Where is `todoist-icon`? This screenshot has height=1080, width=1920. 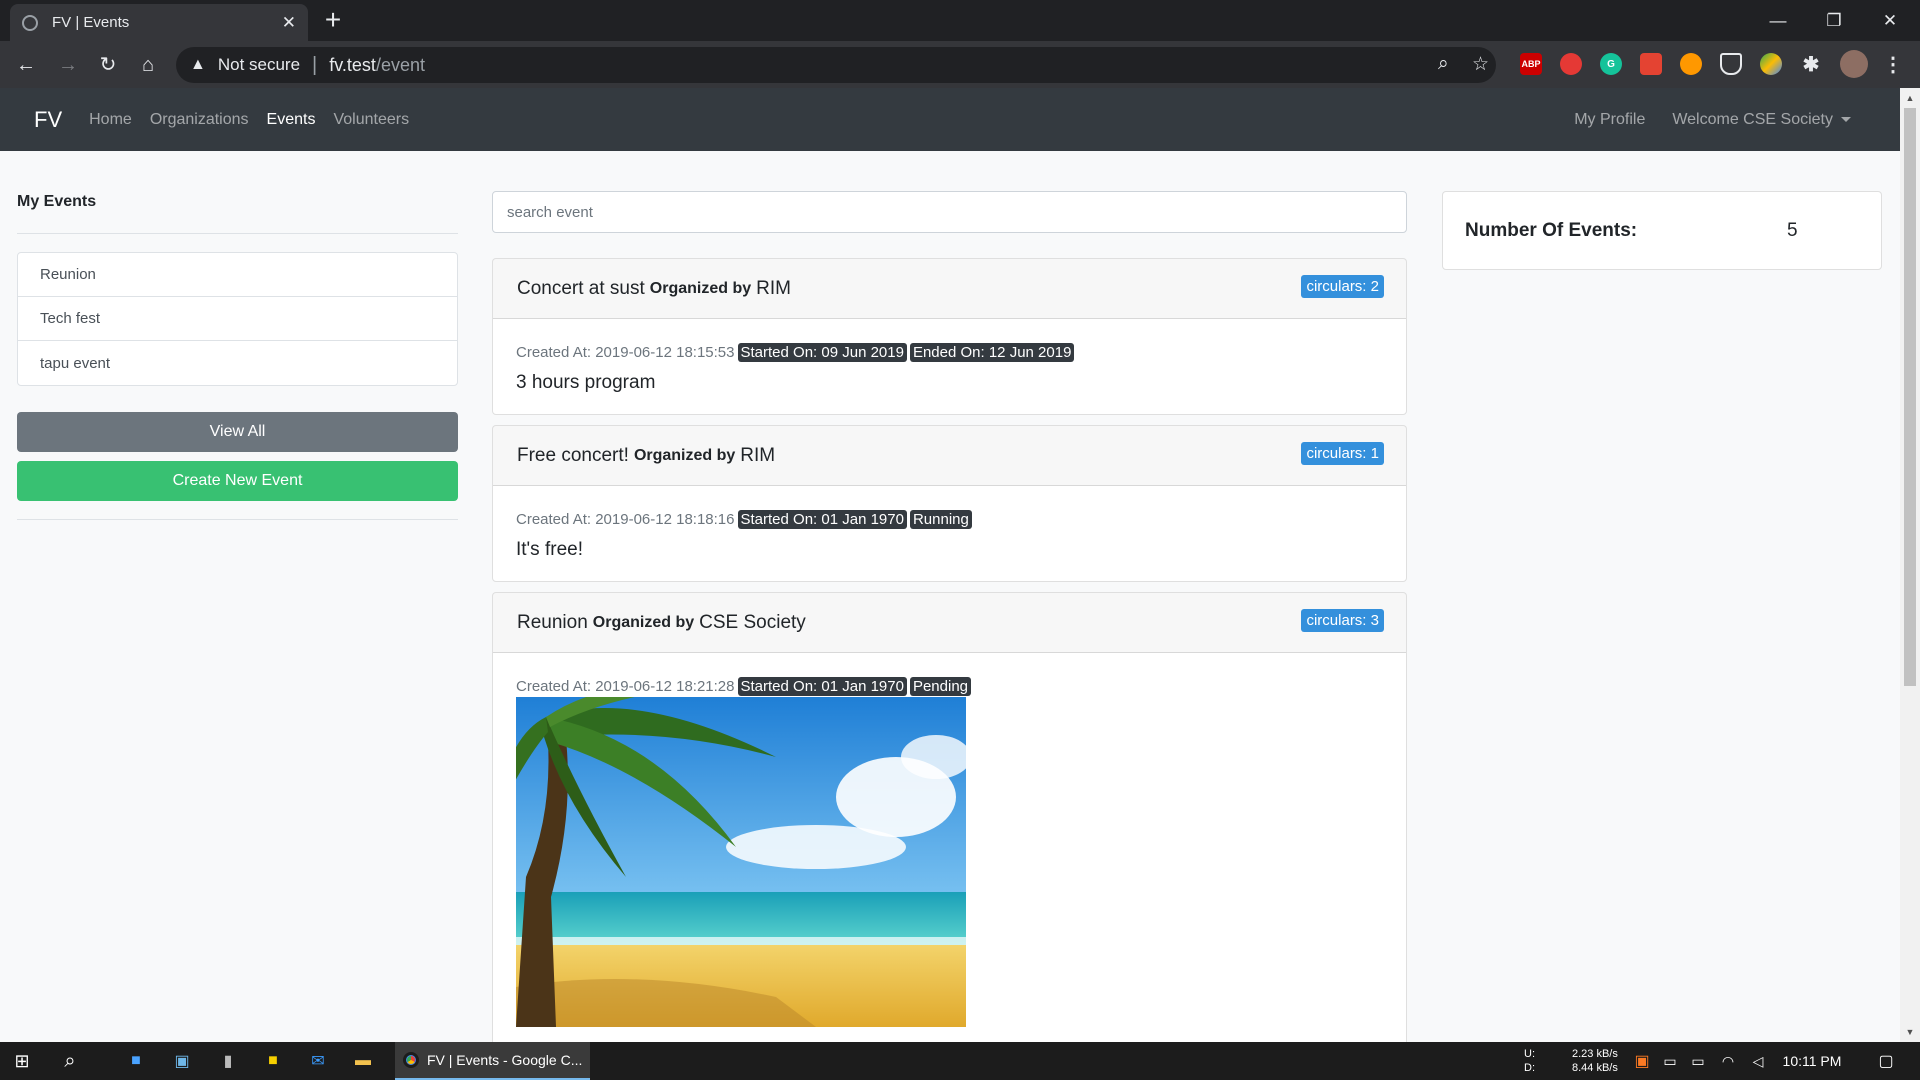
todoist-icon is located at coordinates (1651, 64).